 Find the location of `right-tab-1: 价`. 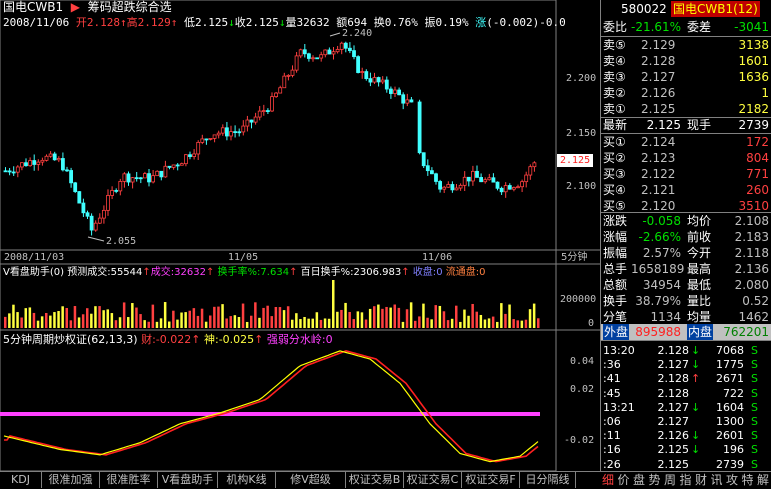

right-tab-1: 价 is located at coordinates (624, 480).